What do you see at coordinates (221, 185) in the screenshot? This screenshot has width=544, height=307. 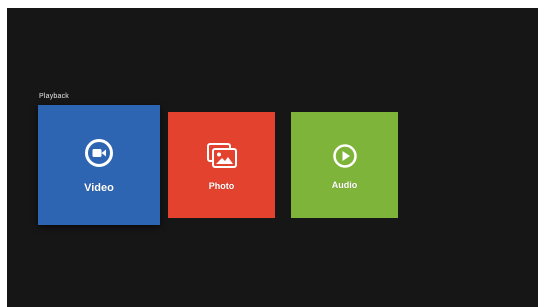 I see `photo-tile-label: Photo` at bounding box center [221, 185].